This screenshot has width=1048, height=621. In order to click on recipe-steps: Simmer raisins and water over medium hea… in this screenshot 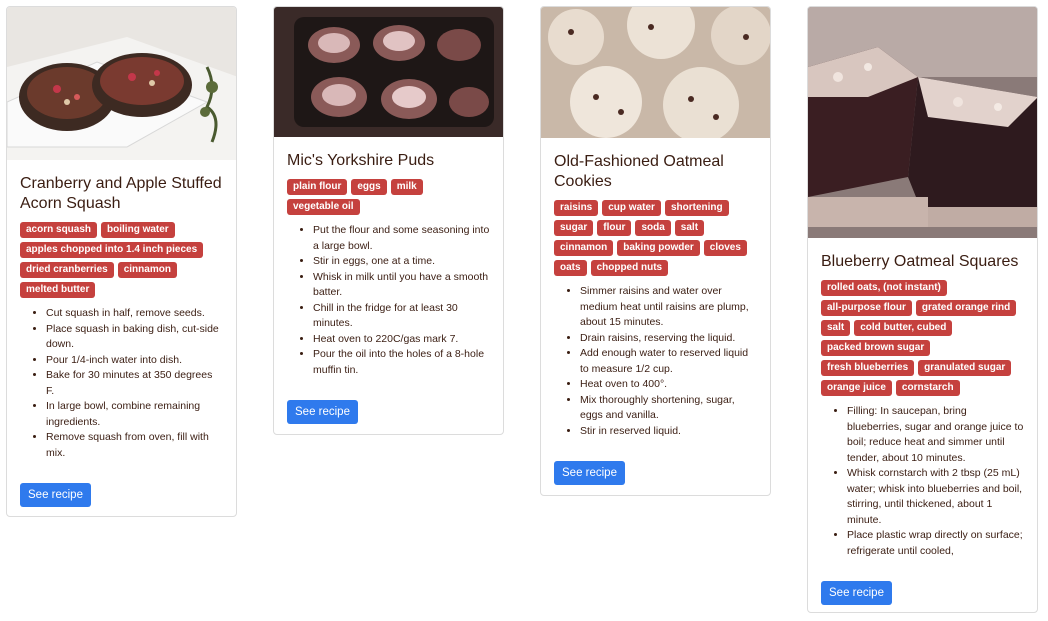, I will do `click(655, 361)`.